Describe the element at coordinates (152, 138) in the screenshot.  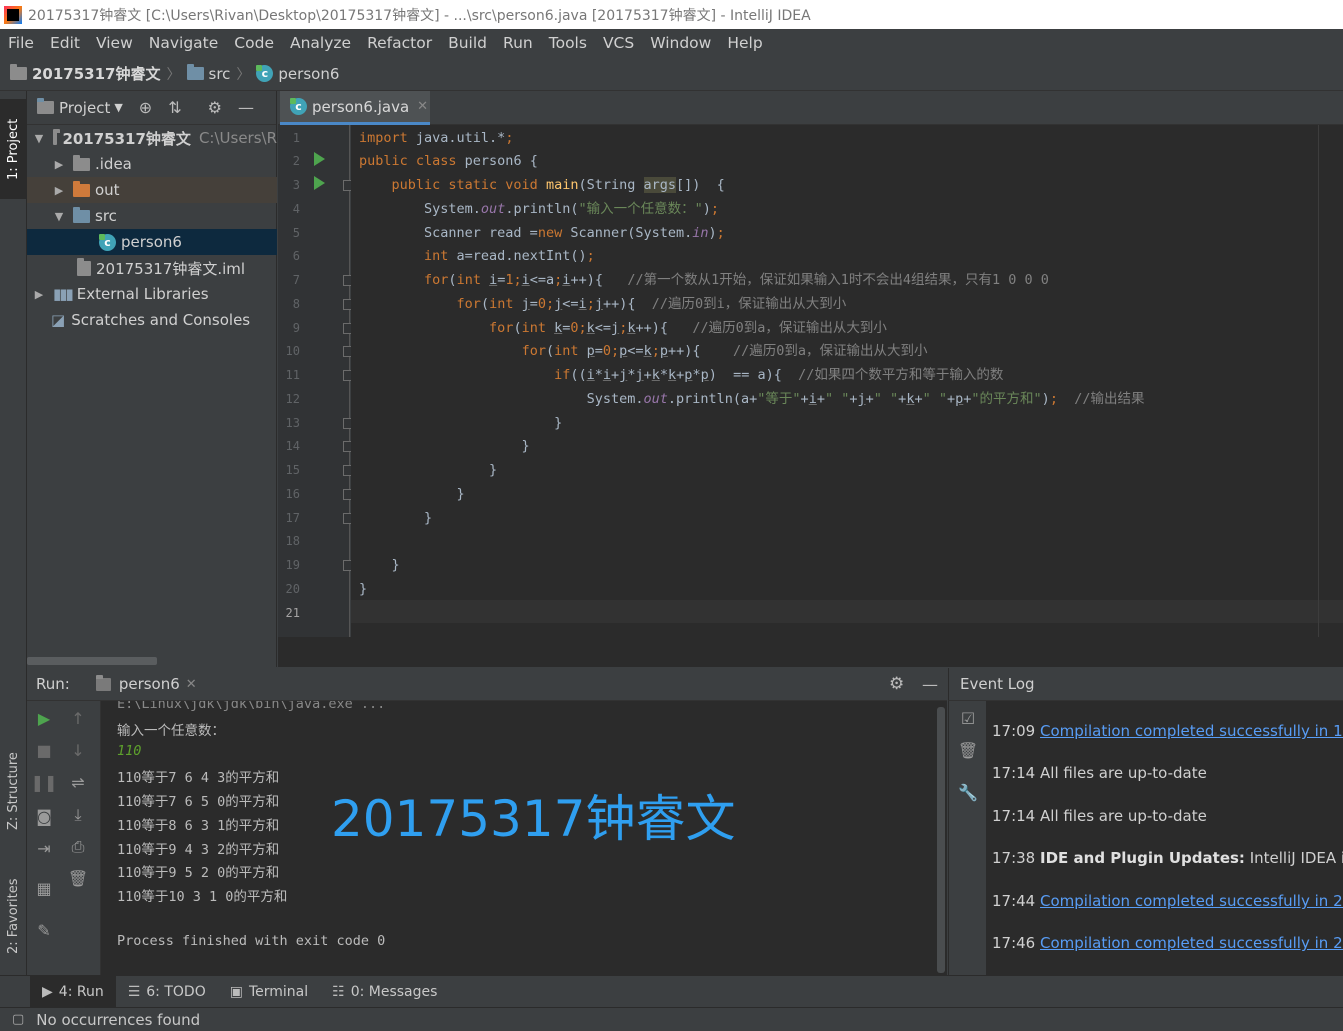
I see `tree-item-project-root: ▼ 20175317钟睿文 C:\Users\R` at that location.